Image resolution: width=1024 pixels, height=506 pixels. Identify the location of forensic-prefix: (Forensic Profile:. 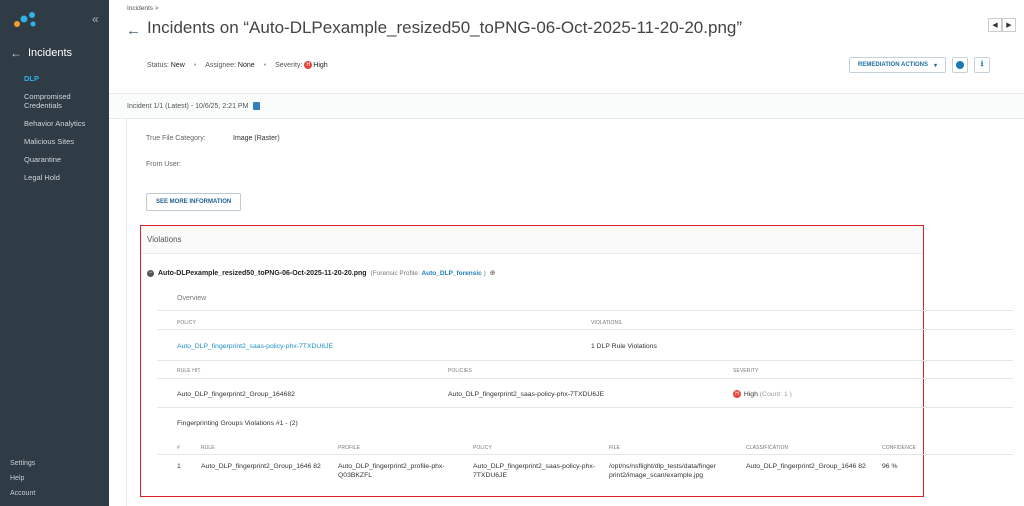
(395, 273).